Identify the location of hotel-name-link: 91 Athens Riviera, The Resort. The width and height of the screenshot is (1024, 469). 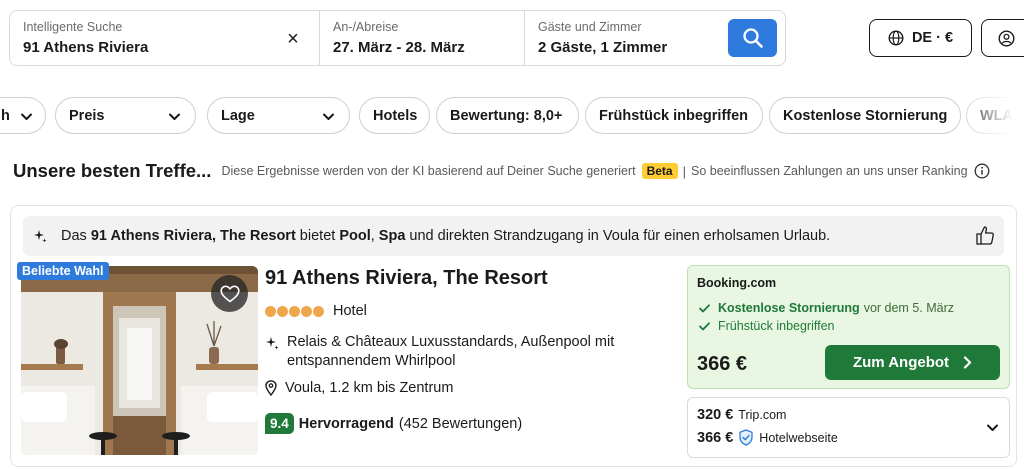
(406, 278).